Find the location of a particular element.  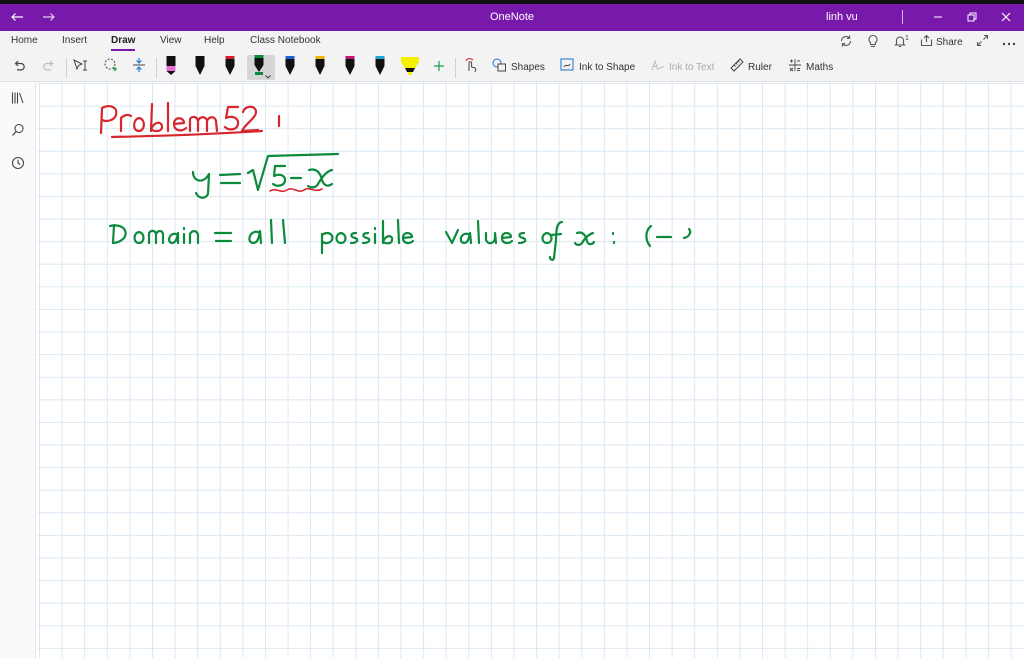

pen-green-selected is located at coordinates (261, 67).